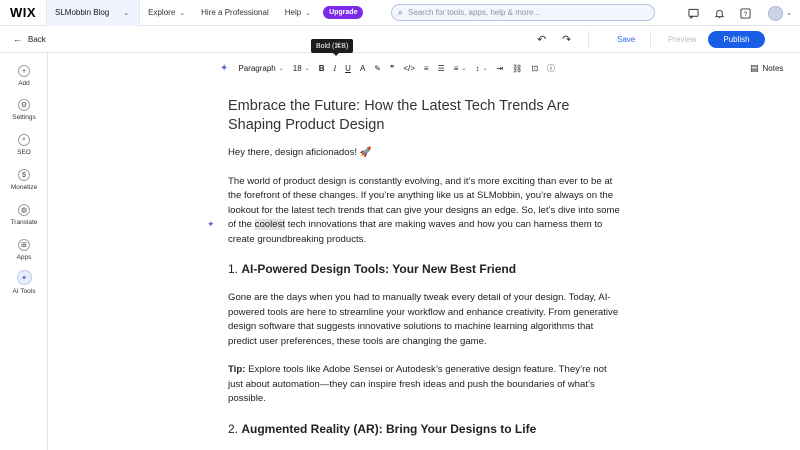 This screenshot has width=800, height=450. What do you see at coordinates (362, 68) in the screenshot?
I see `text-color-icon: A` at bounding box center [362, 68].